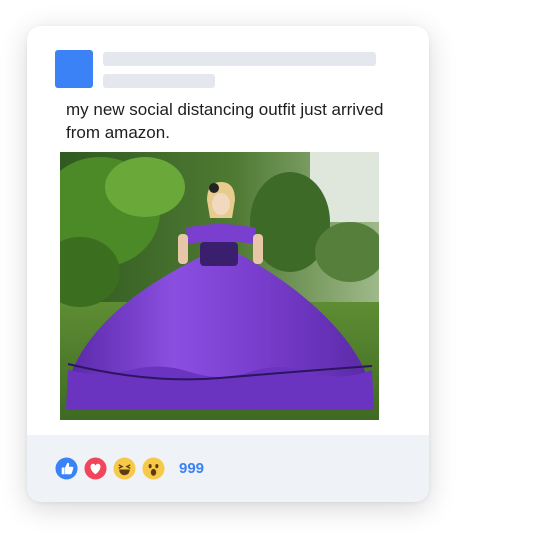  What do you see at coordinates (95, 468) in the screenshot?
I see `love-icon` at bounding box center [95, 468].